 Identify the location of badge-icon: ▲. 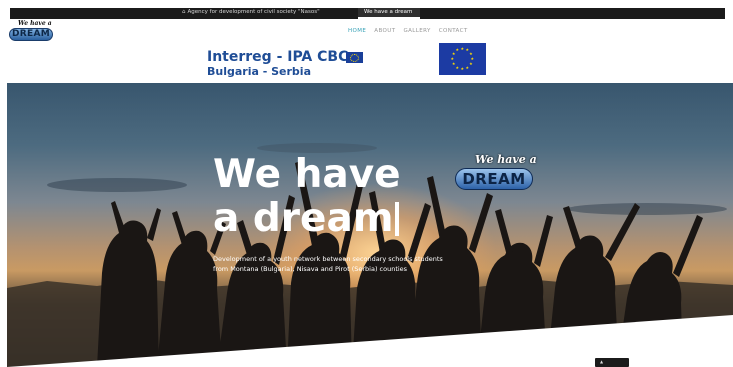
(602, 361).